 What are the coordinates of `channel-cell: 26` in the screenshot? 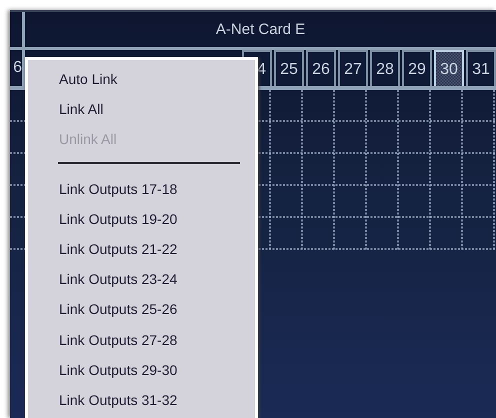 It's located at (321, 68).